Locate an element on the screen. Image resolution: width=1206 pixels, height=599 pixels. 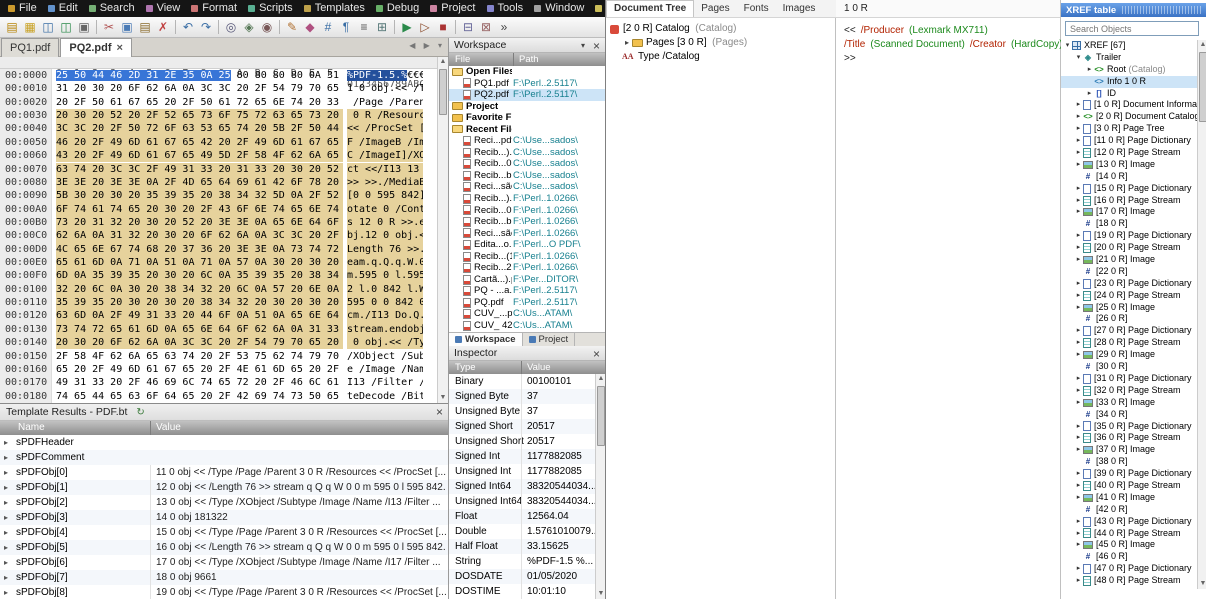
xref-item: ▸ [43 0 R] Page Dictionary is located at coordinates (1129, 522).